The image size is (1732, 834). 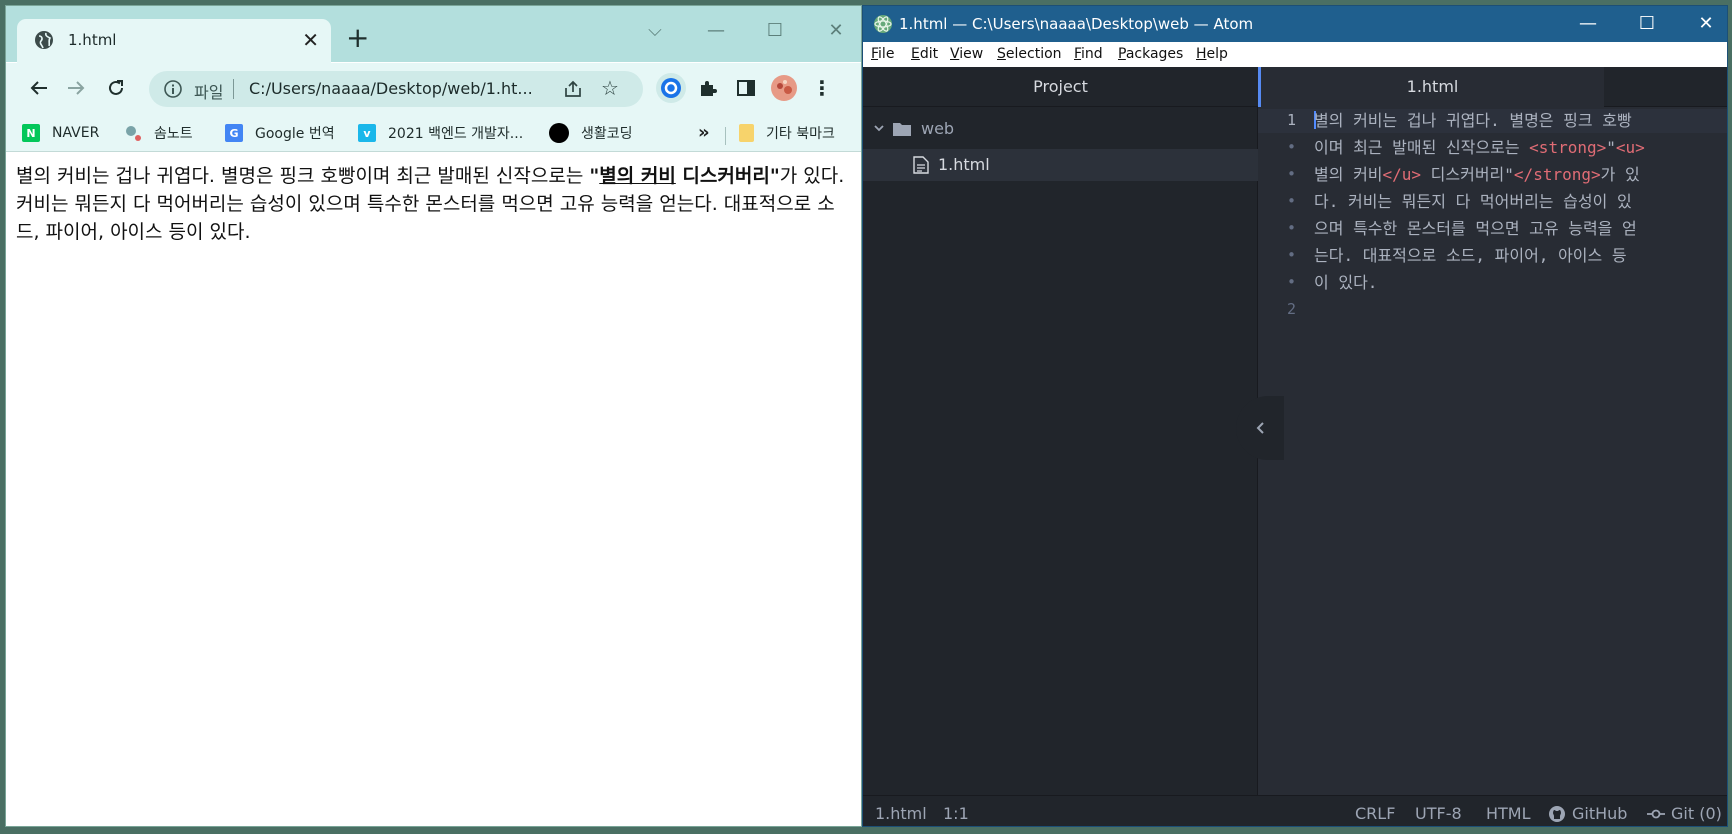 I want to click on atom-logo-icon, so click(x=883, y=24).